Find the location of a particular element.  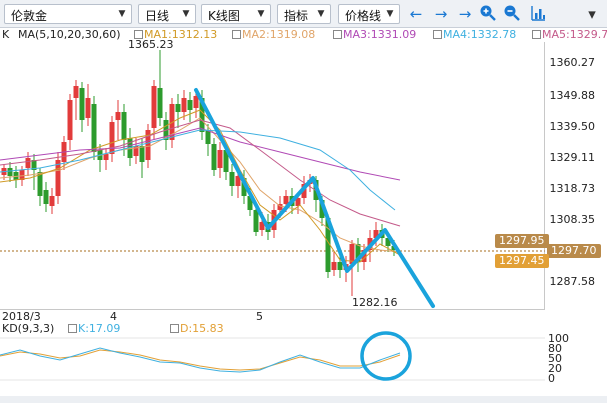

y-tick-label: 1360.27 is located at coordinates (572, 62).